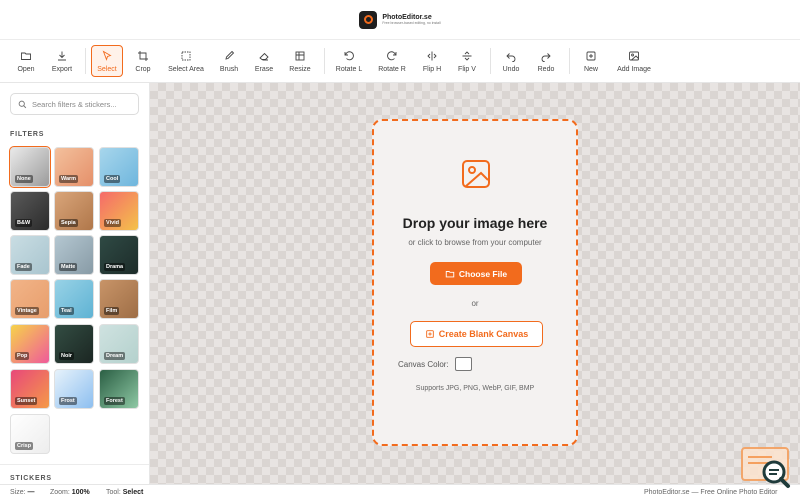 The image size is (800, 500). Describe the element at coordinates (107, 55) in the screenshot. I see `cursor-icon` at that location.